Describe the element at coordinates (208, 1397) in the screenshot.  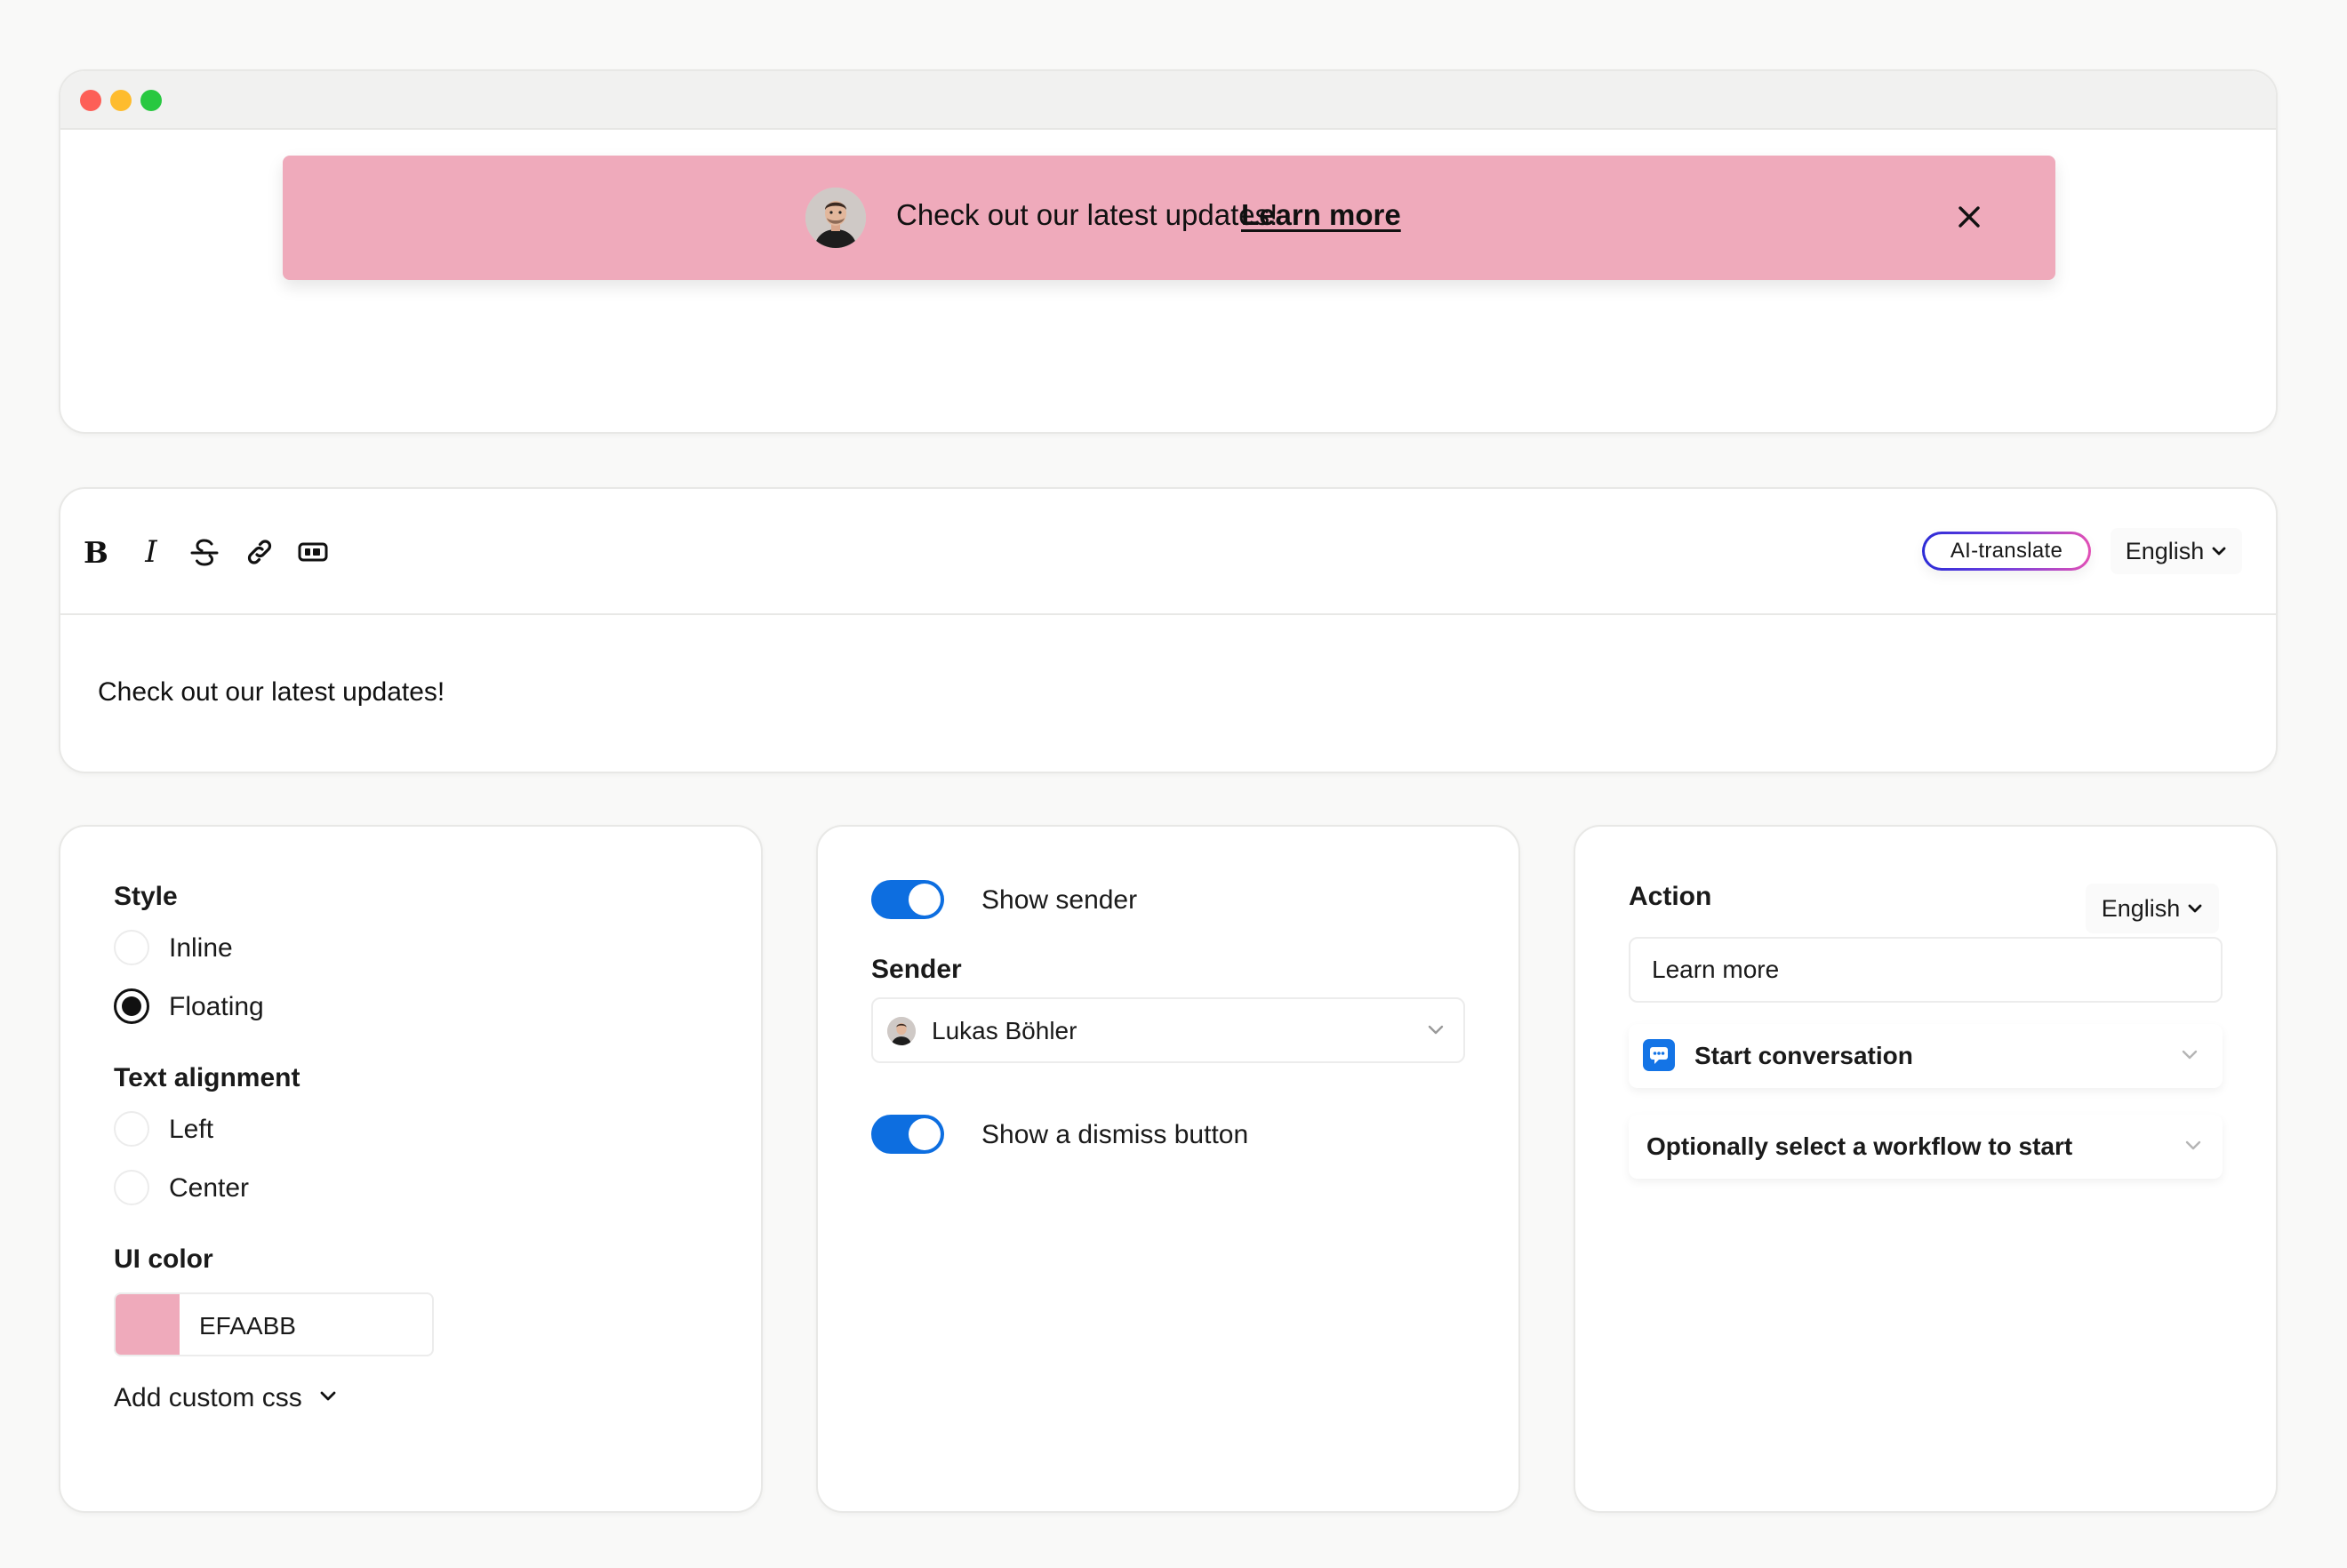
I see `custom-css-label: Add custom css` at that location.